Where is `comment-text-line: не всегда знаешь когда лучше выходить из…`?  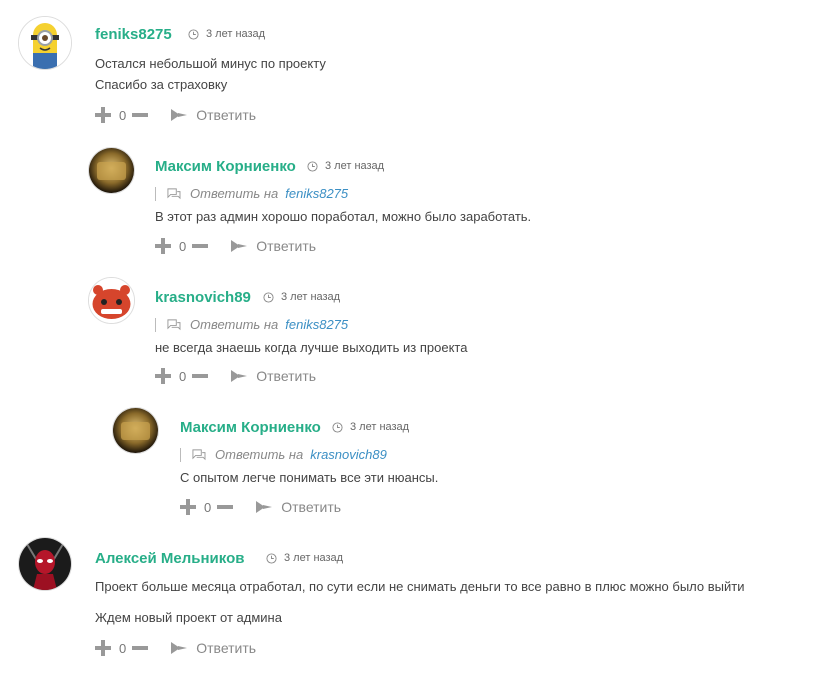 comment-text-line: не всегда знаешь когда лучше выходить из… is located at coordinates (311, 347).